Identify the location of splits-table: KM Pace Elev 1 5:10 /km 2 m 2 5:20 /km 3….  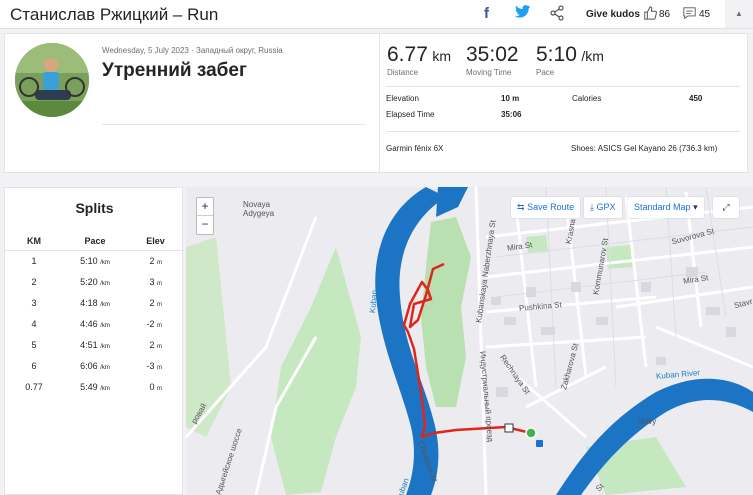
(94, 314).